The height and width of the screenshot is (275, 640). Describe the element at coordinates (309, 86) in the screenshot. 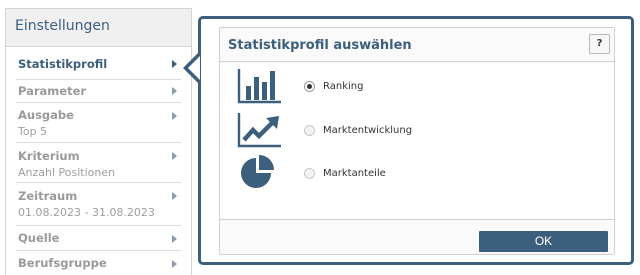

I see `radio-ranking` at that location.